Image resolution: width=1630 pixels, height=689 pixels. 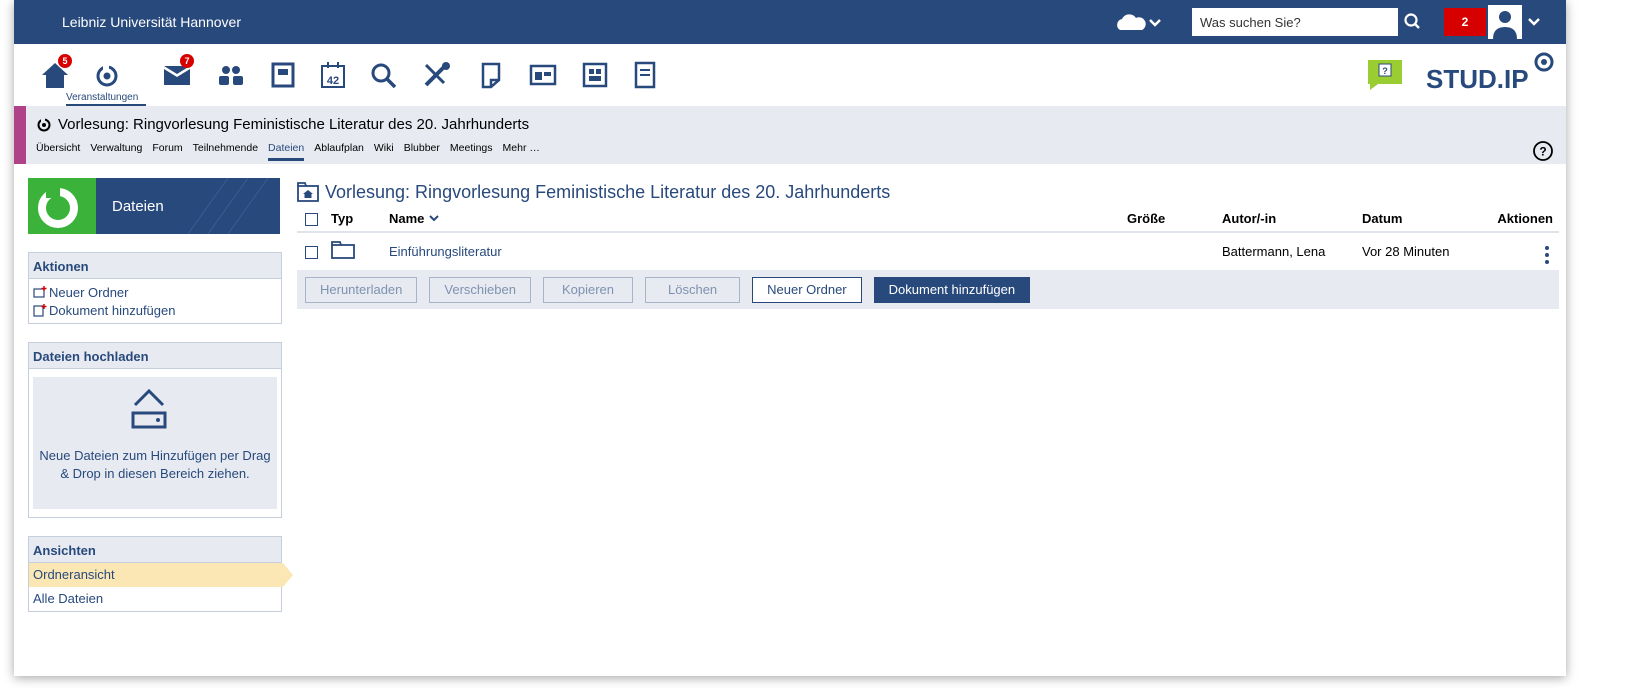 I want to click on avatar, so click(x=1505, y=22).